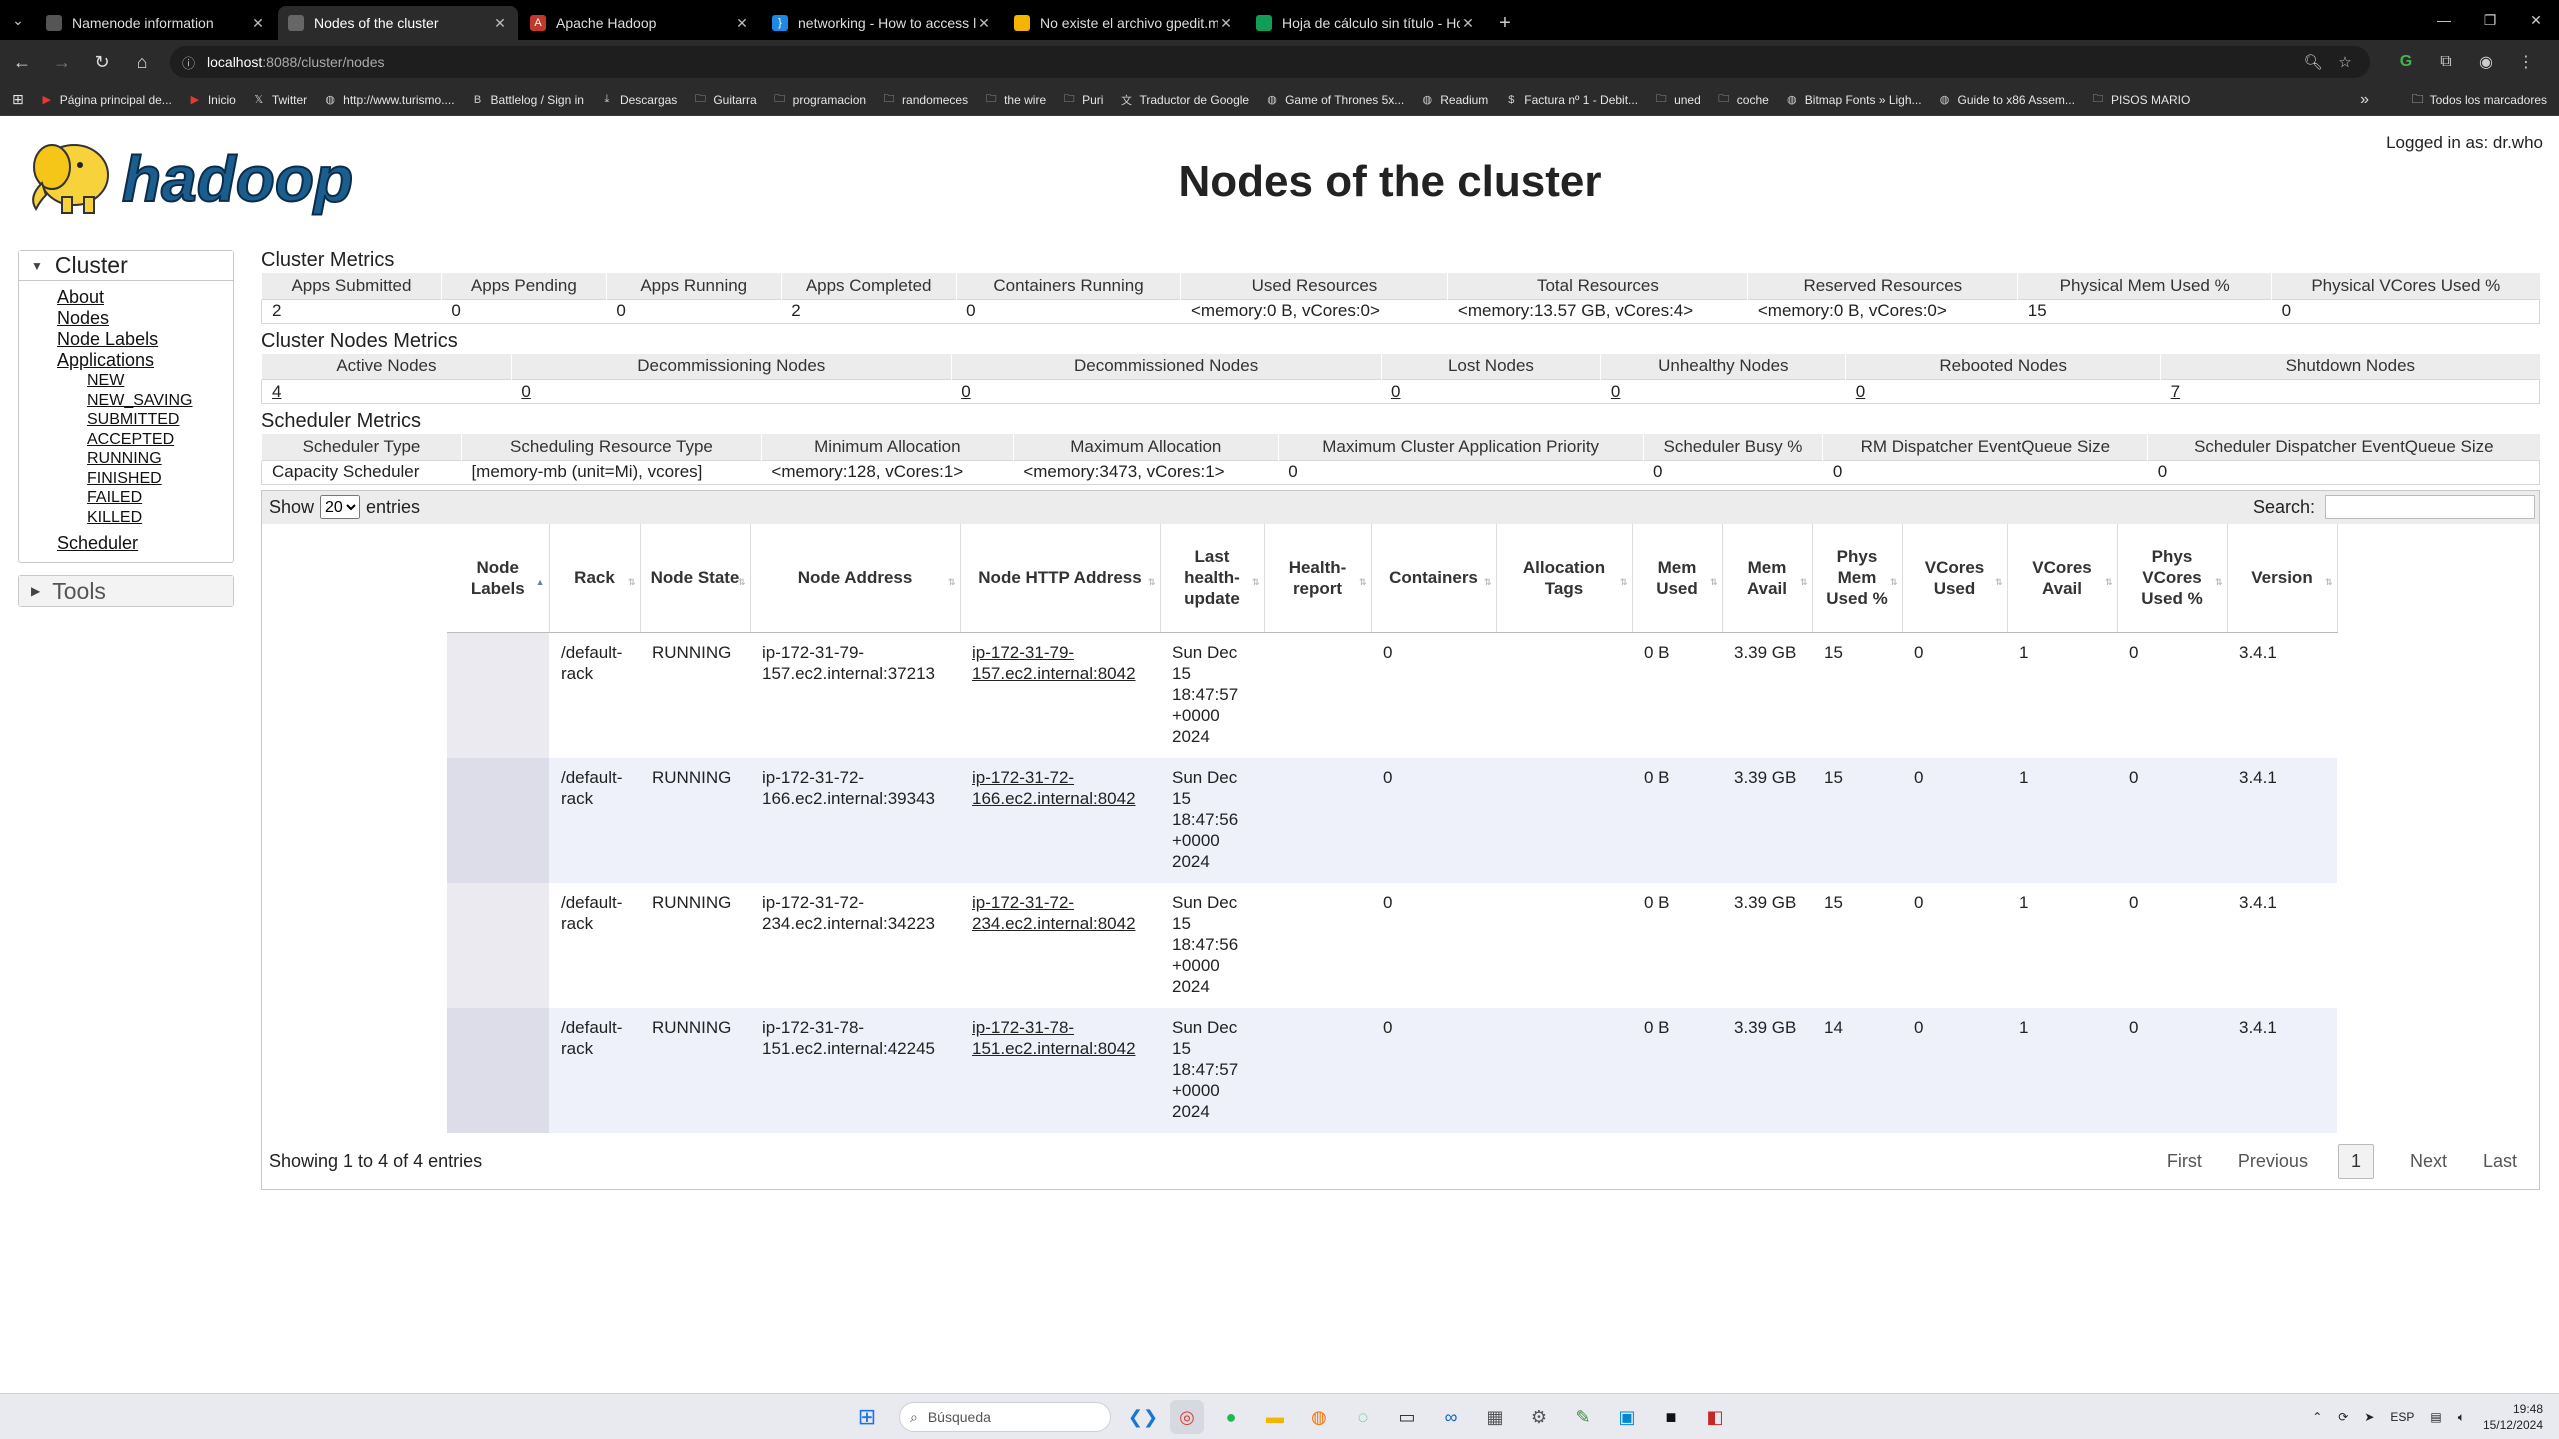 The width and height of the screenshot is (2559, 1439). I want to click on address-bar: ⓘ localhost:8088/cluster/nodes 🔍︎ ☆, so click(1270, 62).